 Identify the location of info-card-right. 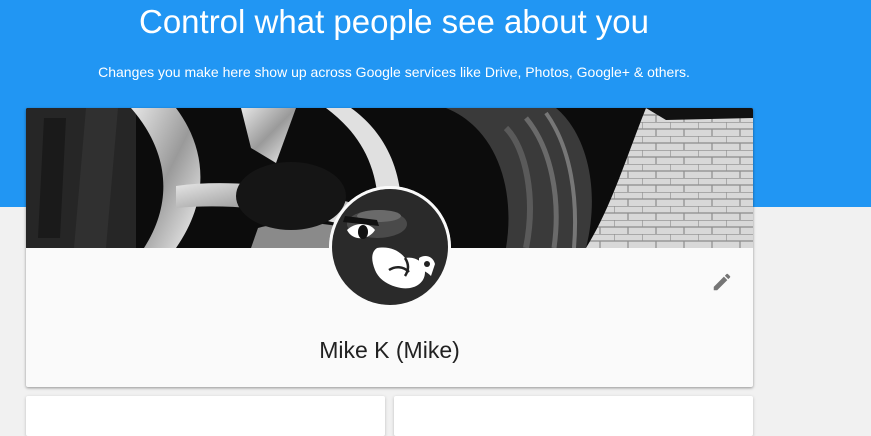
(573, 416).